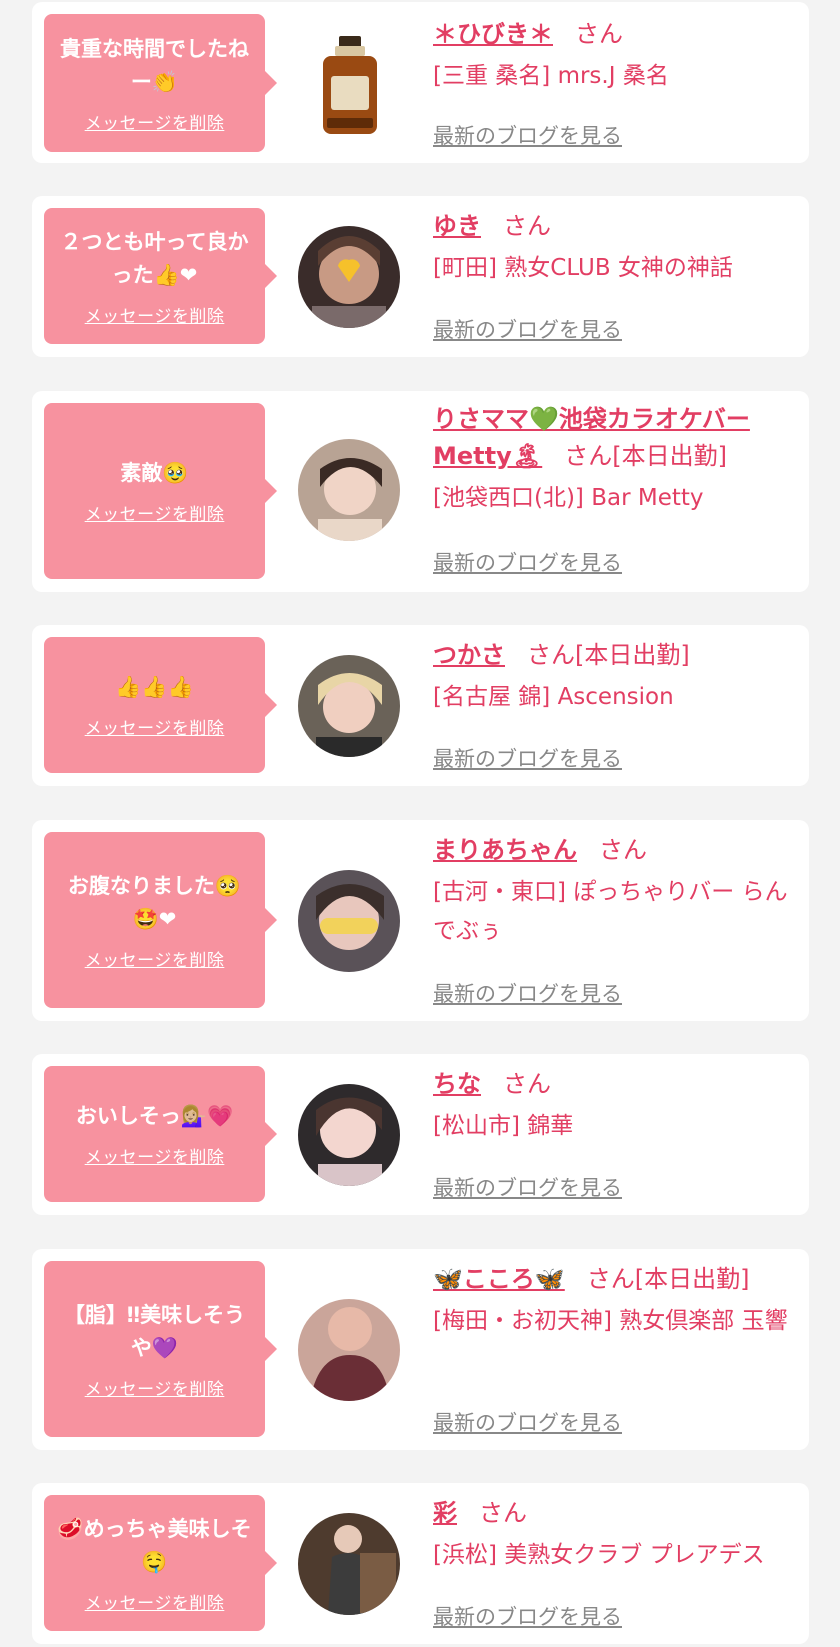 The width and height of the screenshot is (840, 1647). Describe the element at coordinates (493, 34) in the screenshot. I see `profile-name-link: ＊ひびき＊` at that location.